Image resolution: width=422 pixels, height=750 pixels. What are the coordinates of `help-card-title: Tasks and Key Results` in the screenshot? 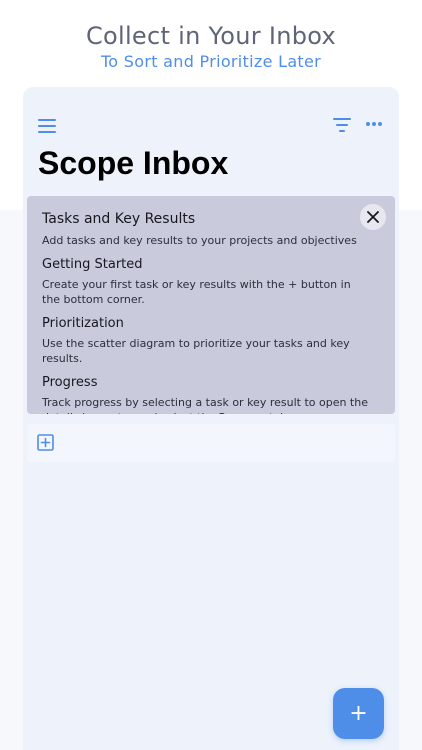 It's located at (119, 219).